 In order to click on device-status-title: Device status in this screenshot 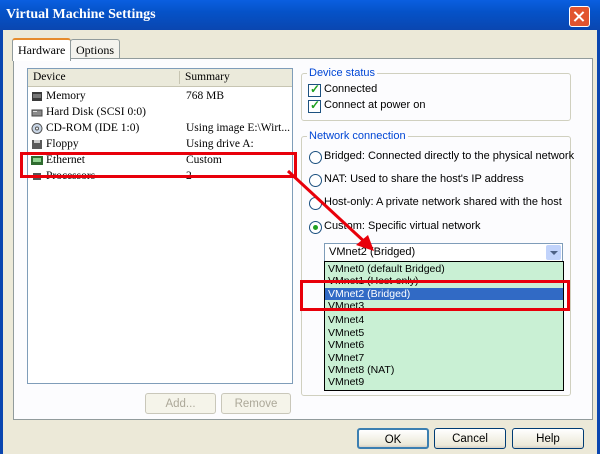, I will do `click(342, 73)`.